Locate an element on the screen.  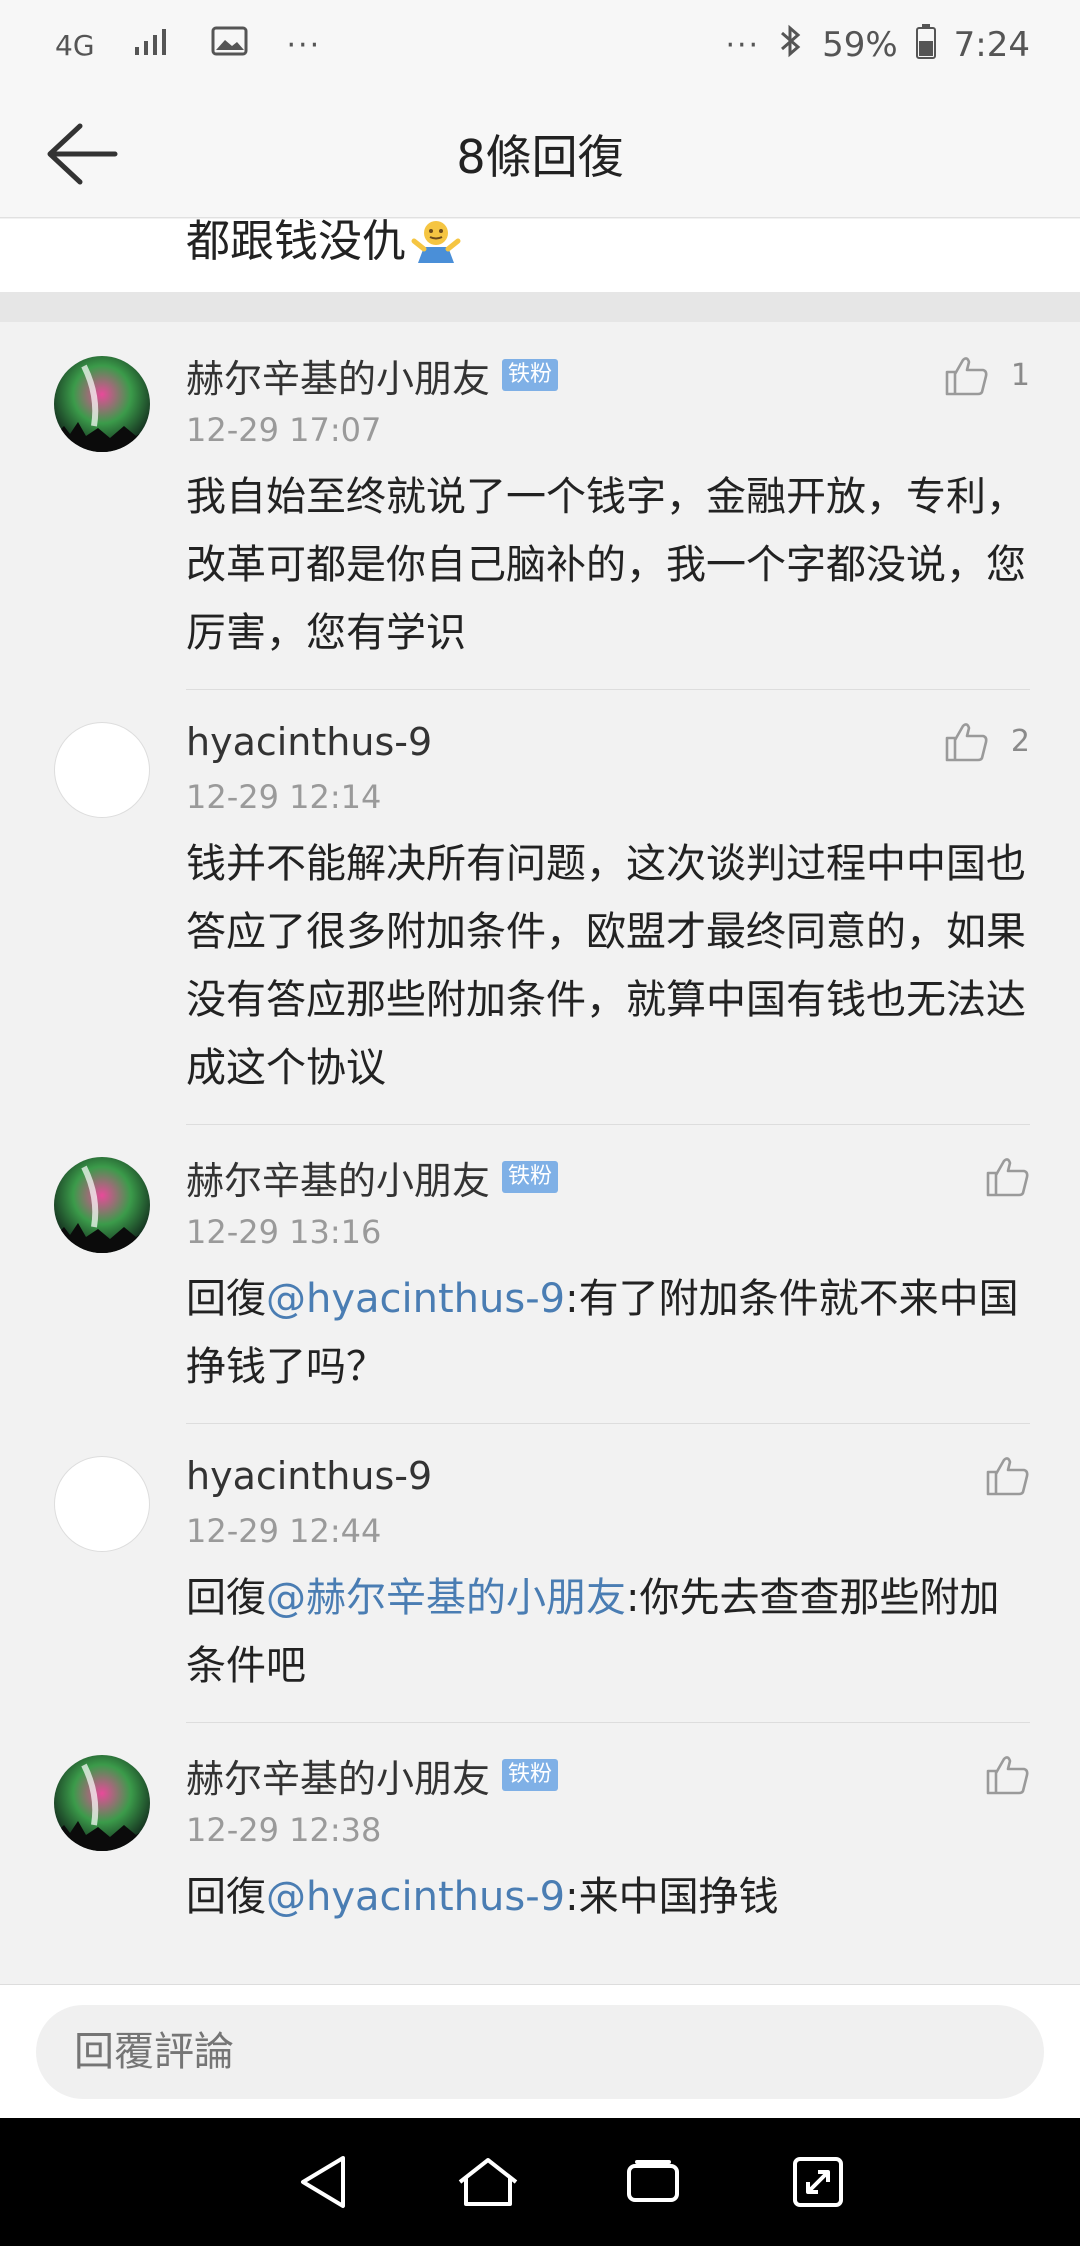
reply-text: 回復@hyacinthus-9:来中国挣钱 is located at coordinates (608, 1897).